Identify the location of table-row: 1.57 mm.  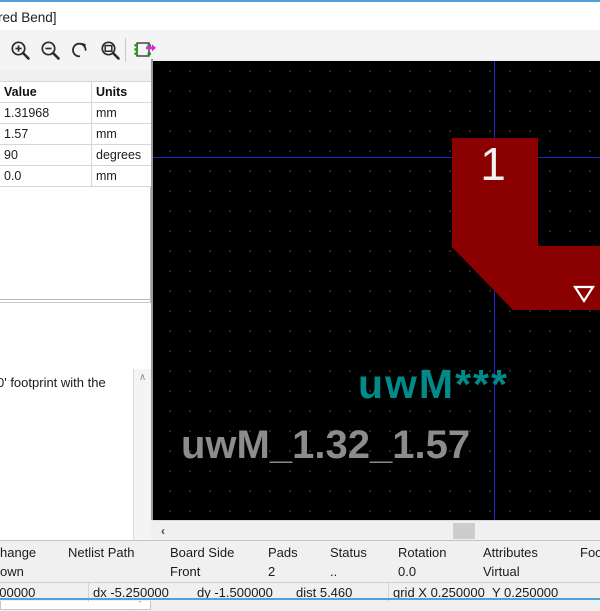
(76, 134).